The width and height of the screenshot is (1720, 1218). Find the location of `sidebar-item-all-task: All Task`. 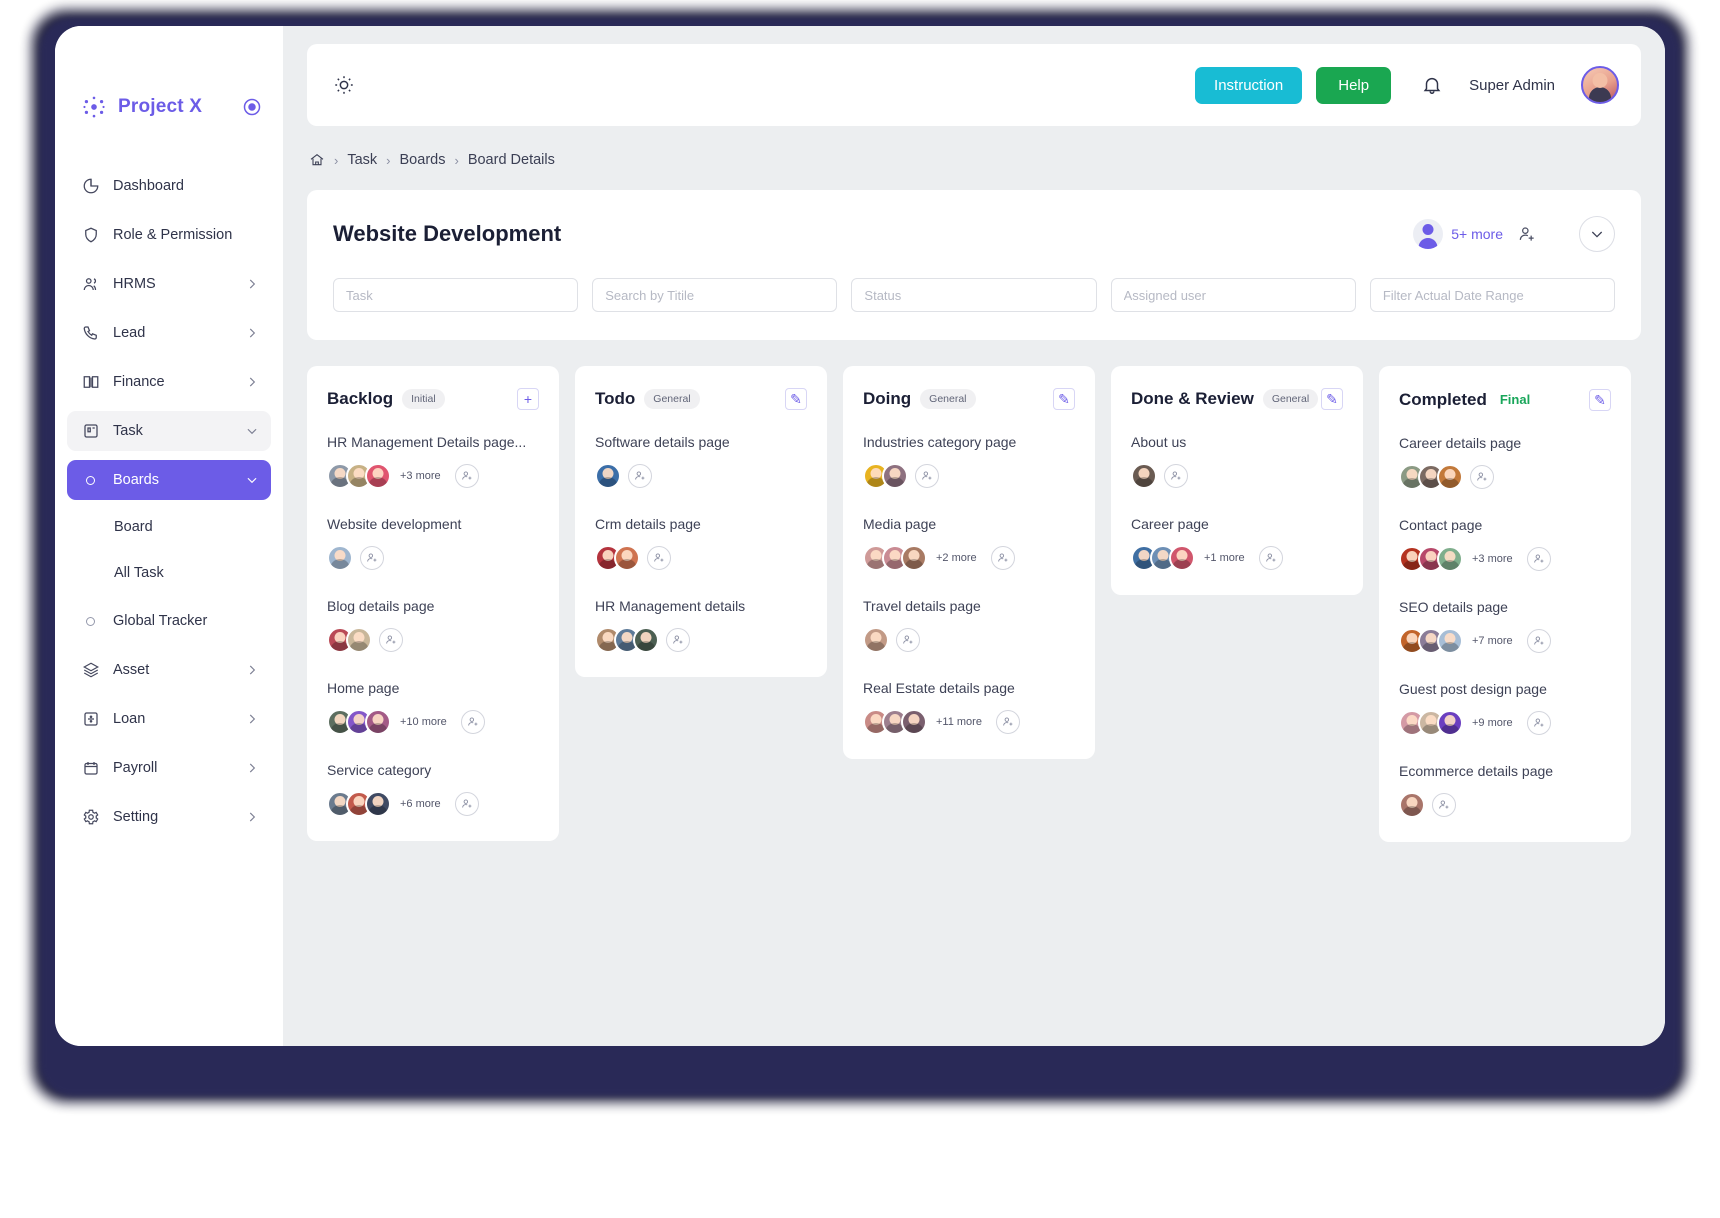

sidebar-item-all-task: All Task is located at coordinates (169, 573).